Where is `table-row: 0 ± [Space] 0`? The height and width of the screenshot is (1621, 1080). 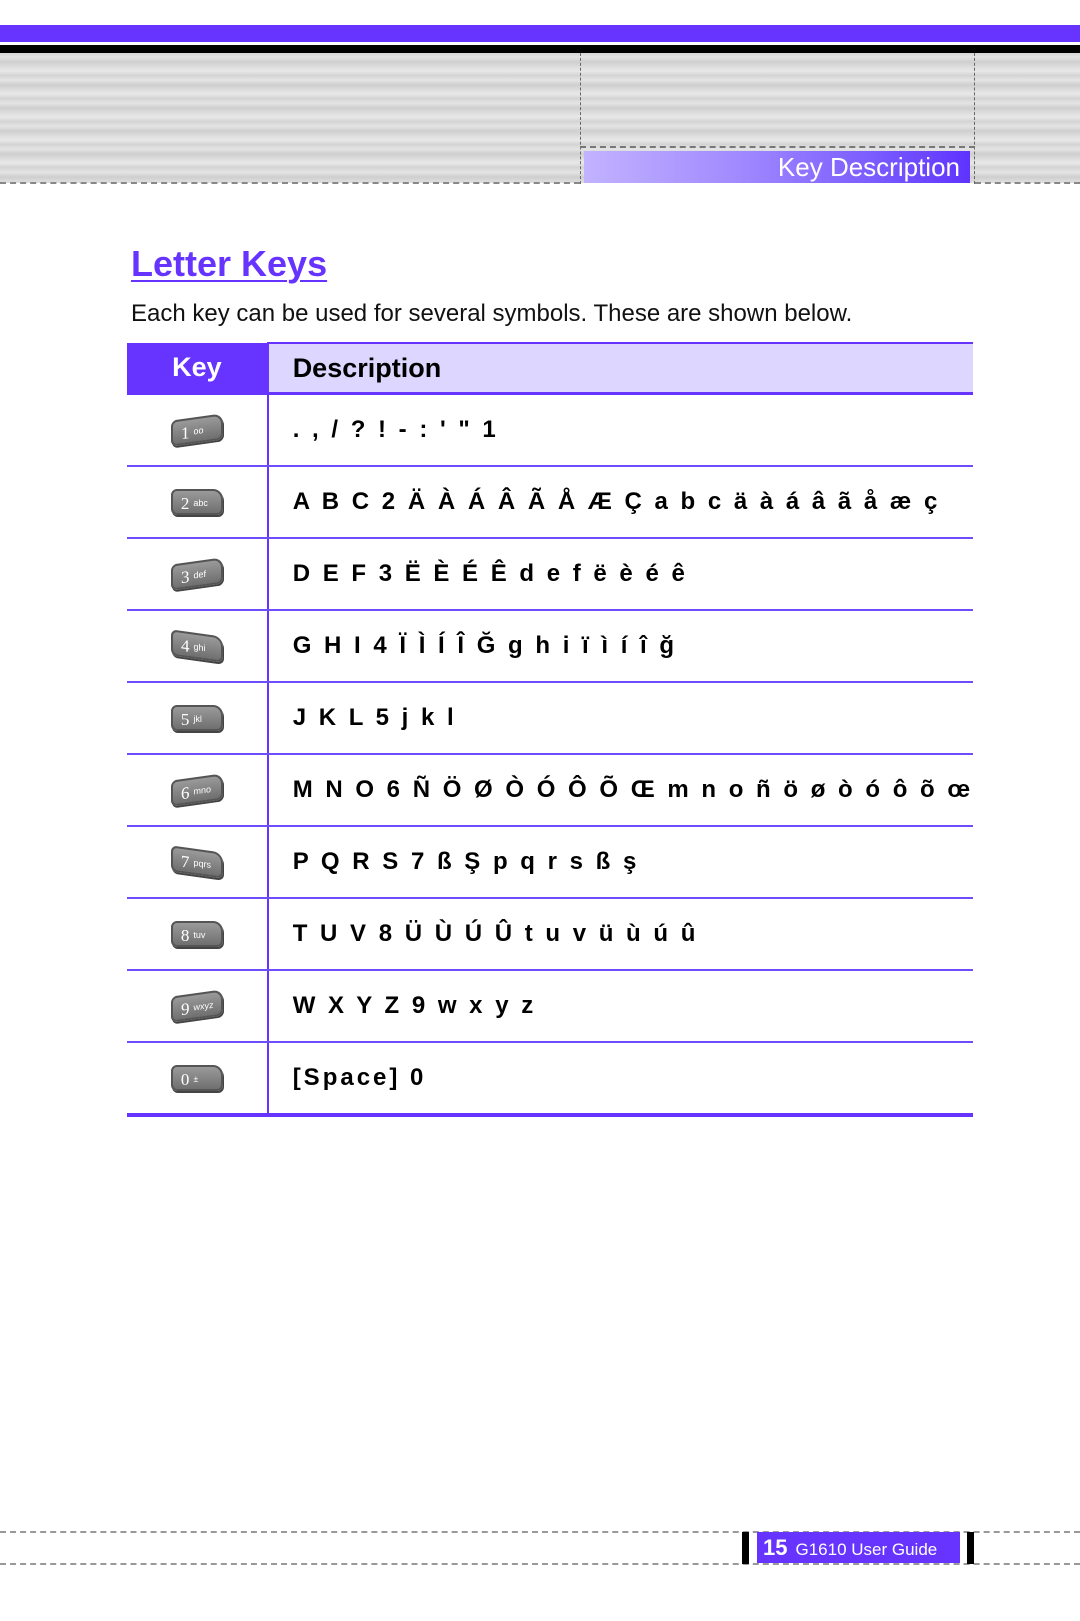 table-row: 0 ± [Space] 0 is located at coordinates (550, 1079).